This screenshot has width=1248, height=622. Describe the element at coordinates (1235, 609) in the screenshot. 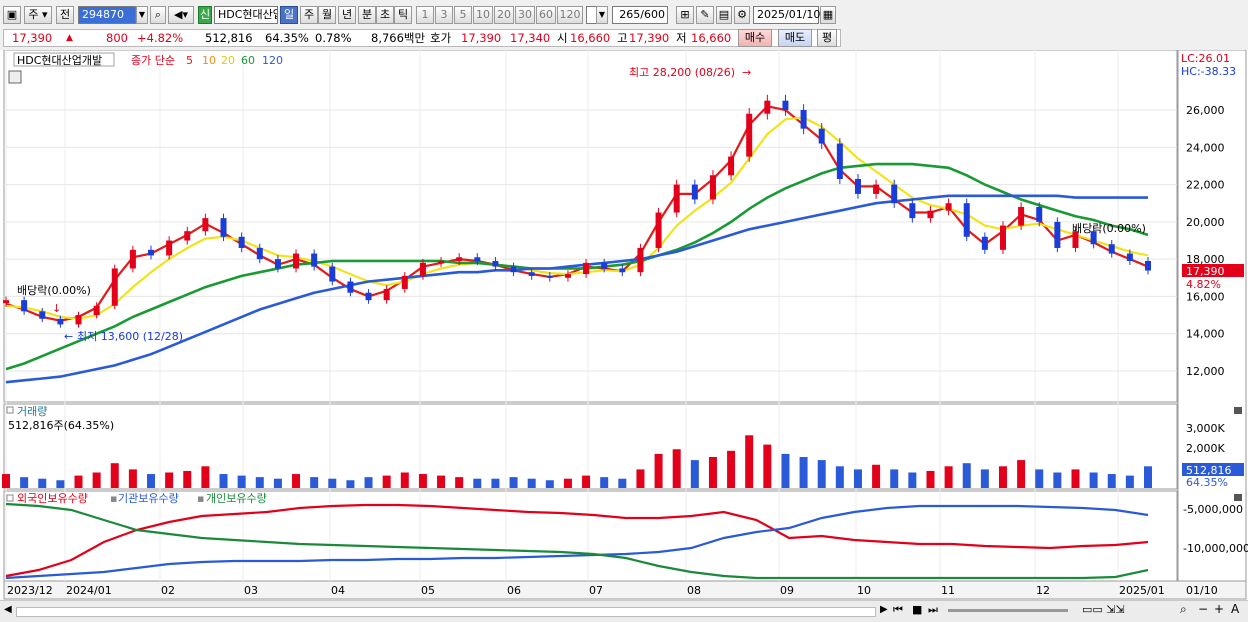

I see `text-tool-icon: A` at that location.